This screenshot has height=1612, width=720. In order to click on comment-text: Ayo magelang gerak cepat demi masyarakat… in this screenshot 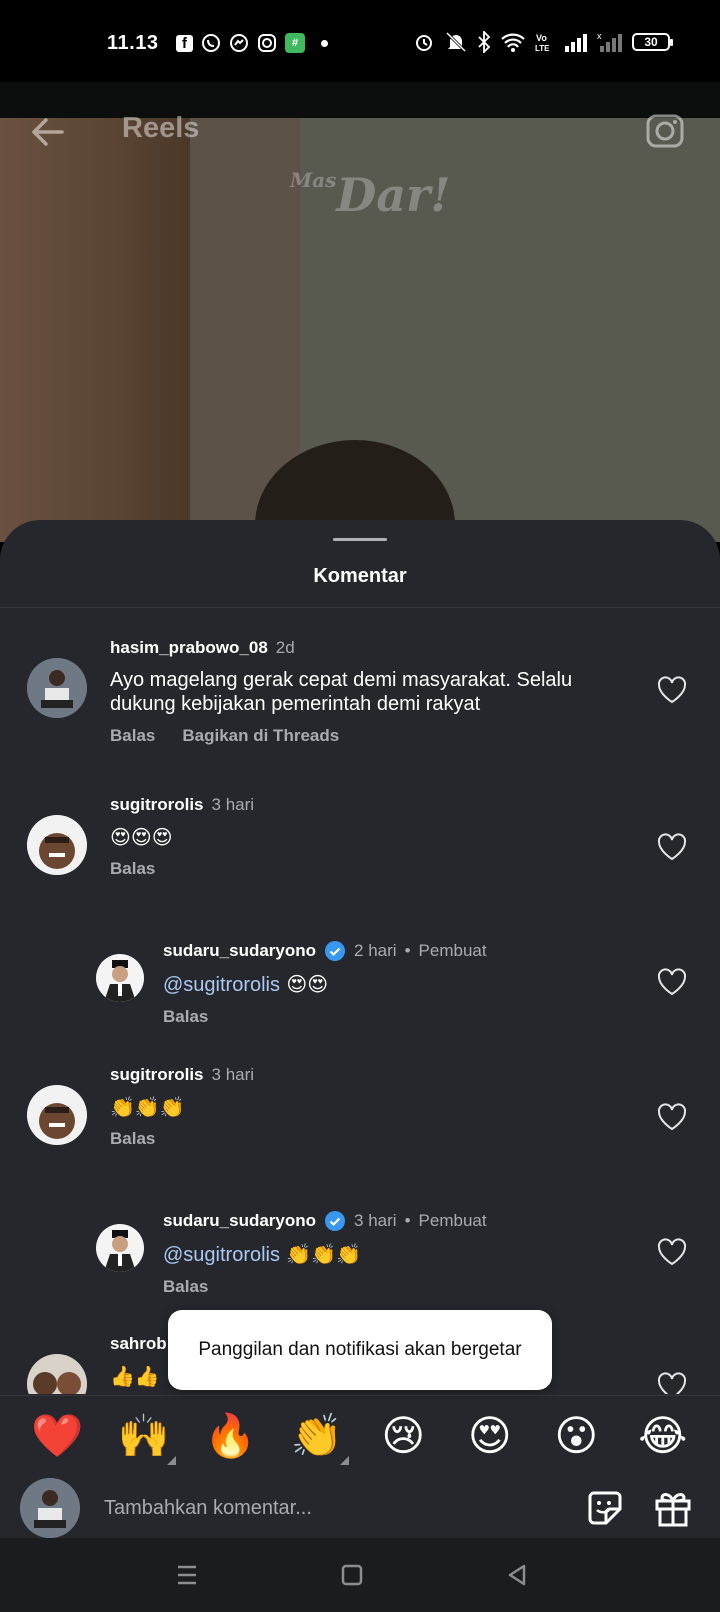, I will do `click(341, 692)`.